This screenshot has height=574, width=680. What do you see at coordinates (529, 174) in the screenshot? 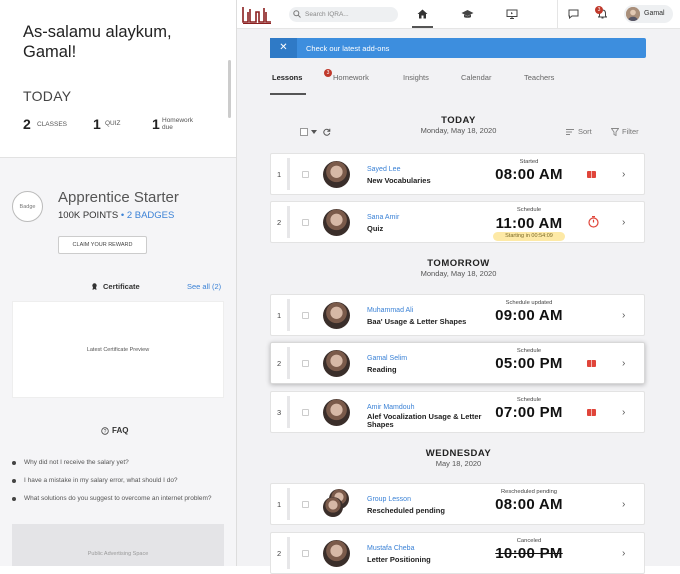
I see `lesson-time: 08:00 AM` at bounding box center [529, 174].